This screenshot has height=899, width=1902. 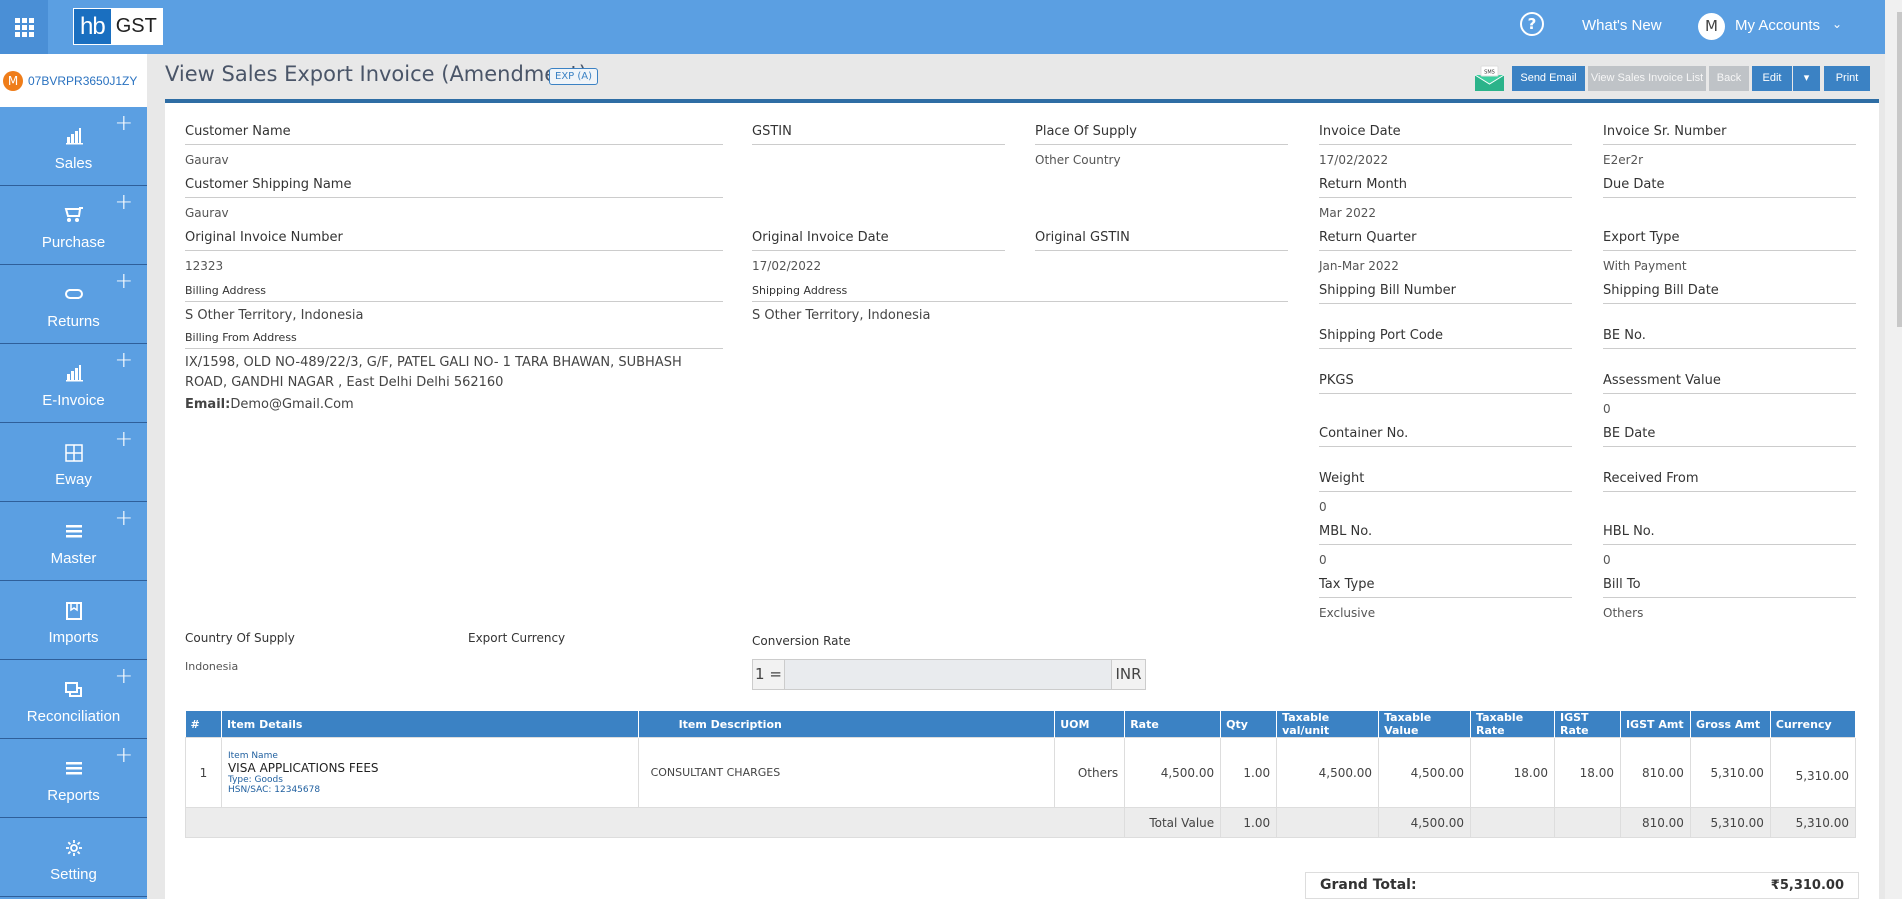 I want to click on view-sales-invoice-list-button: View Sales Invoice List, so click(x=1647, y=78).